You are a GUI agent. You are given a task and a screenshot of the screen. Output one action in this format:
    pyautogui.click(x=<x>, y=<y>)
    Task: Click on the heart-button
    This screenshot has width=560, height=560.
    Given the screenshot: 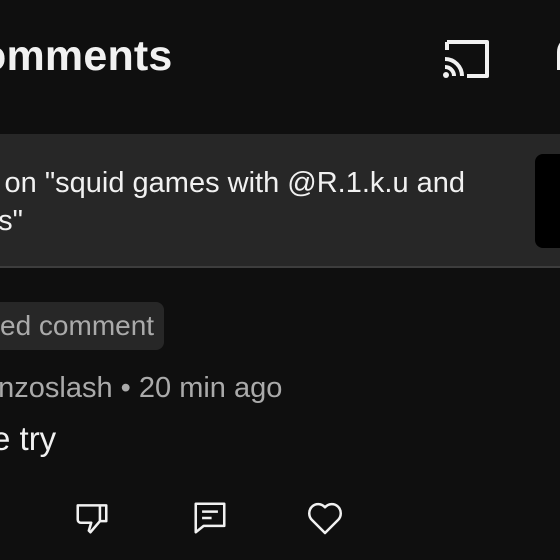 What is the action you would take?
    pyautogui.click(x=325, y=518)
    